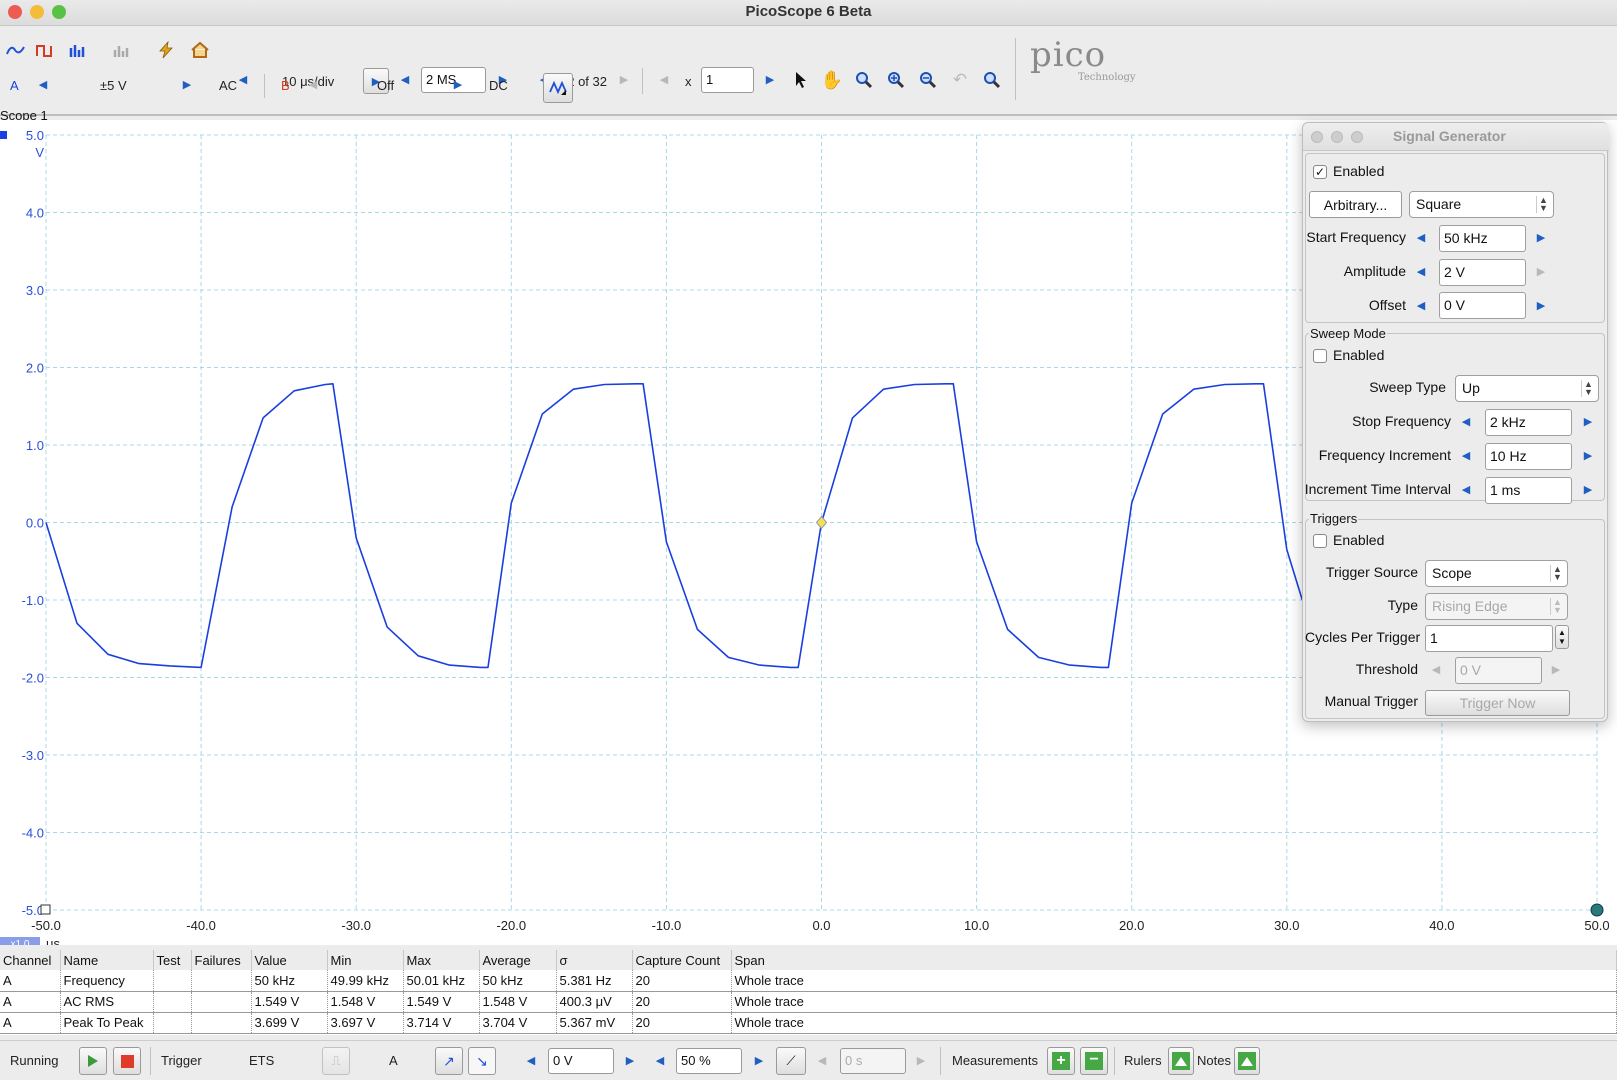  What do you see at coordinates (1562, 637) in the screenshot?
I see `cycles-stepper: ▲ ▼` at bounding box center [1562, 637].